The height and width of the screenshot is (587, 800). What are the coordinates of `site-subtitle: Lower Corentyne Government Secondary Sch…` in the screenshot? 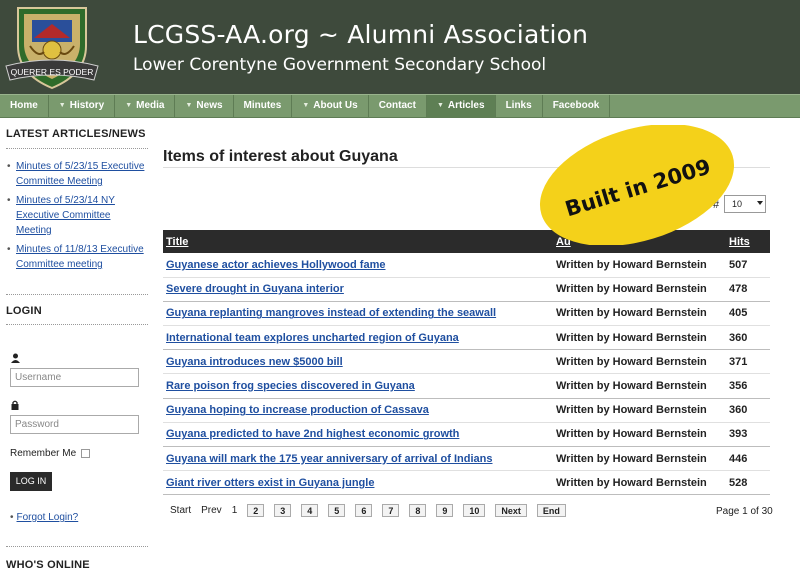 It's located at (340, 65).